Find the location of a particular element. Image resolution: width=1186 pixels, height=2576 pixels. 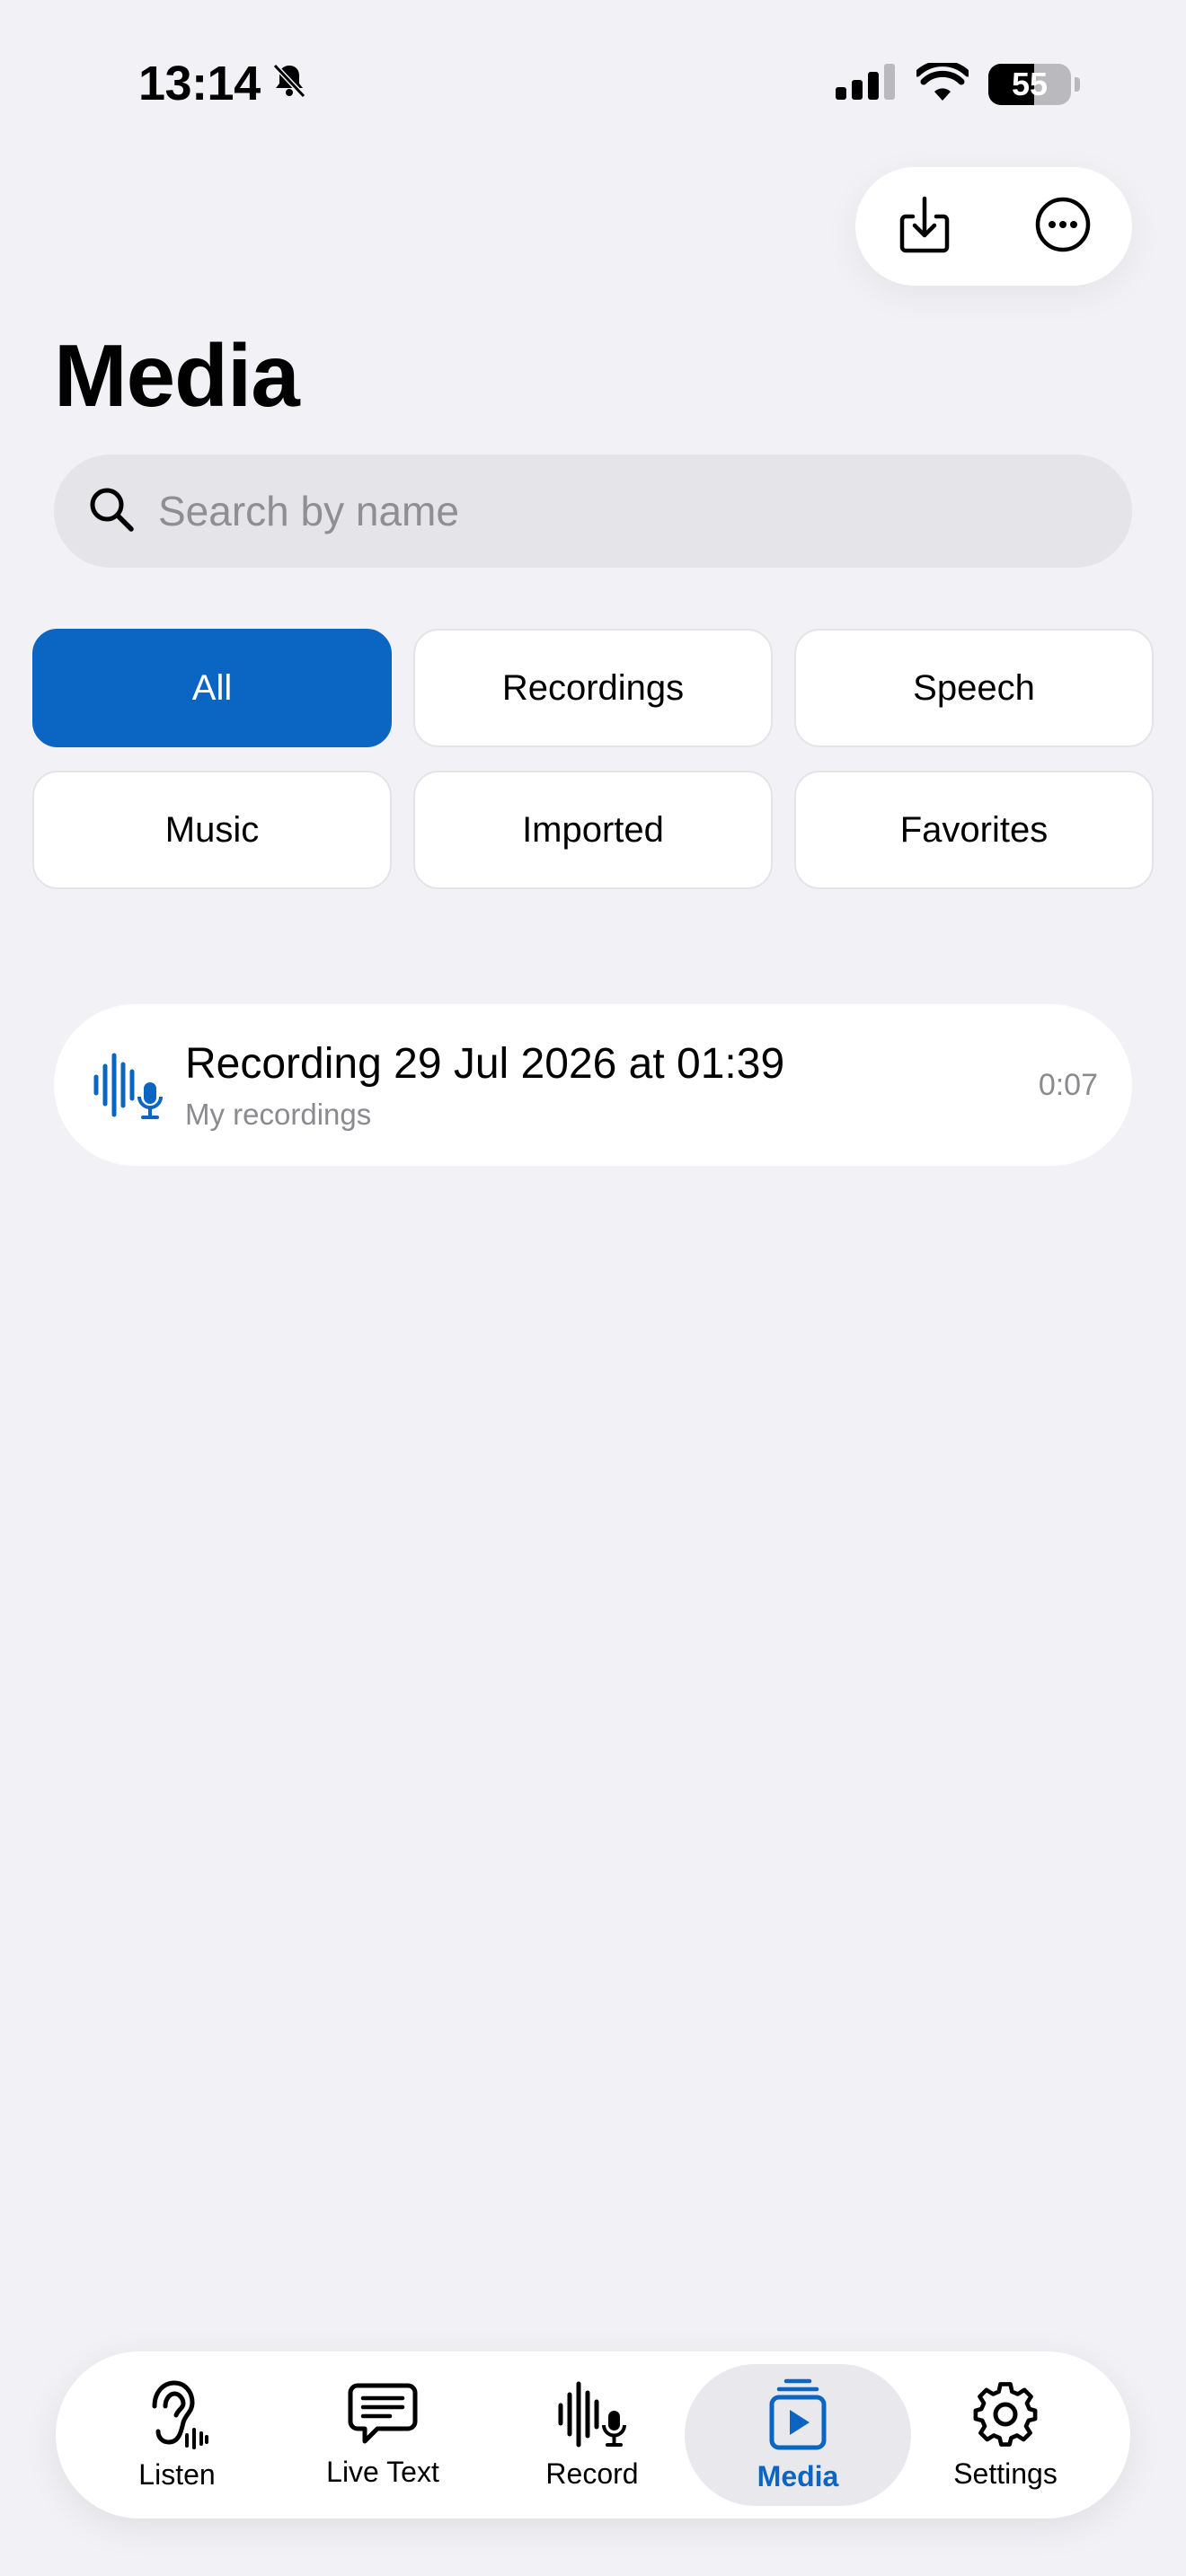

cellular-signal-icon is located at coordinates (866, 84).